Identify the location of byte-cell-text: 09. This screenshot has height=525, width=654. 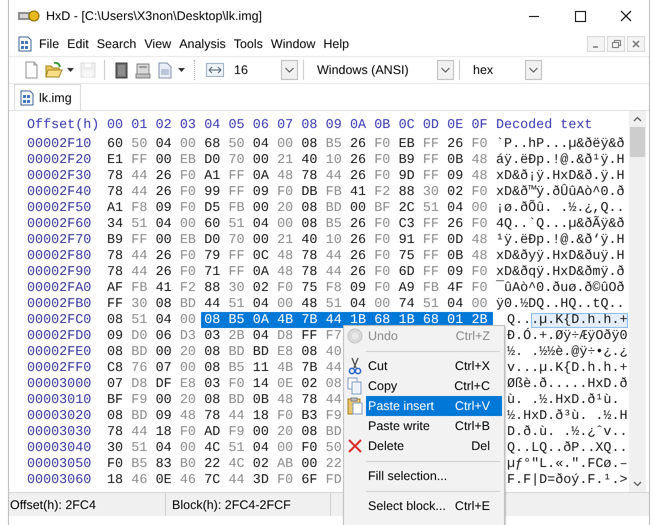
(163, 416).